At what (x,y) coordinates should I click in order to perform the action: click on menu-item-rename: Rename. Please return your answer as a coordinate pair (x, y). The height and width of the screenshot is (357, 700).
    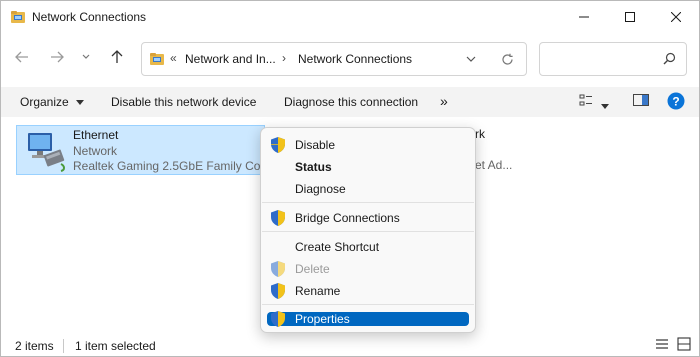
    Looking at the image, I should click on (368, 291).